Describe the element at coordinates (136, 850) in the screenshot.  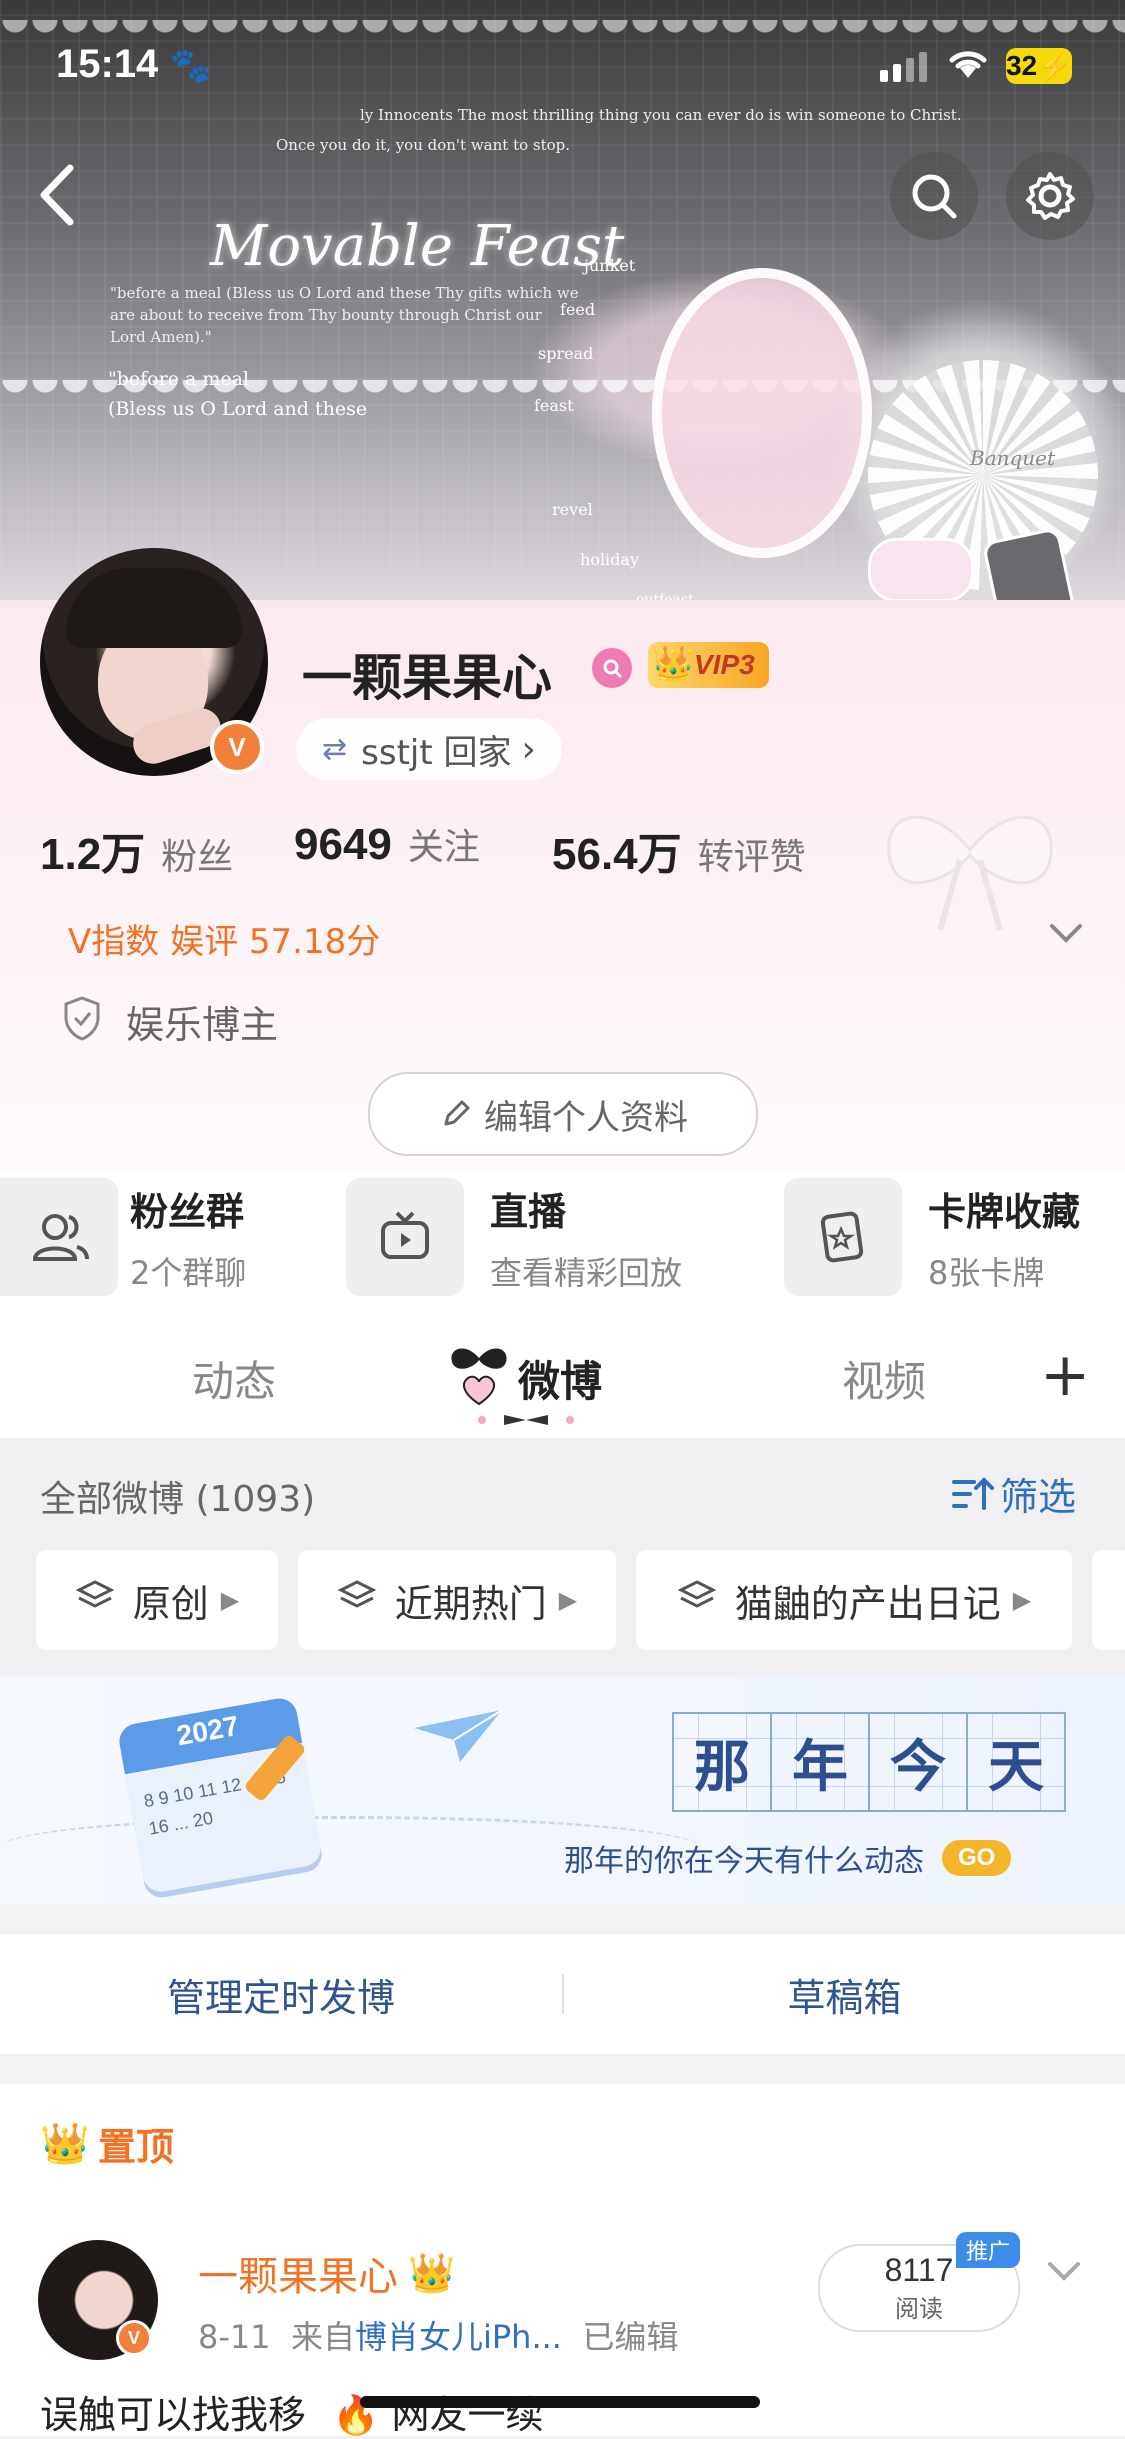
I see `stat-fans: 1.2万 粉丝` at that location.